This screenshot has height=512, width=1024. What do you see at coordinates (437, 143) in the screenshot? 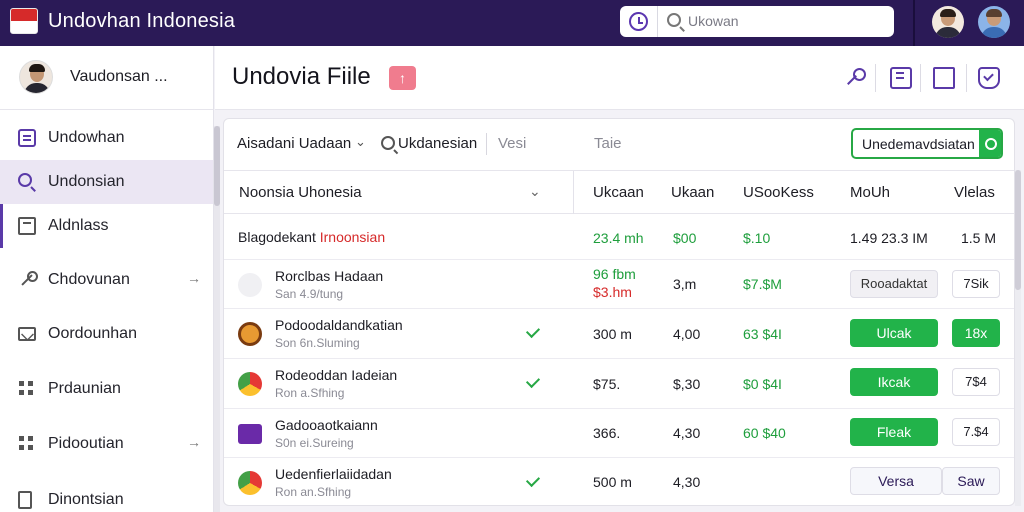
I see `filter-search-input: Ukdanesian` at bounding box center [437, 143].